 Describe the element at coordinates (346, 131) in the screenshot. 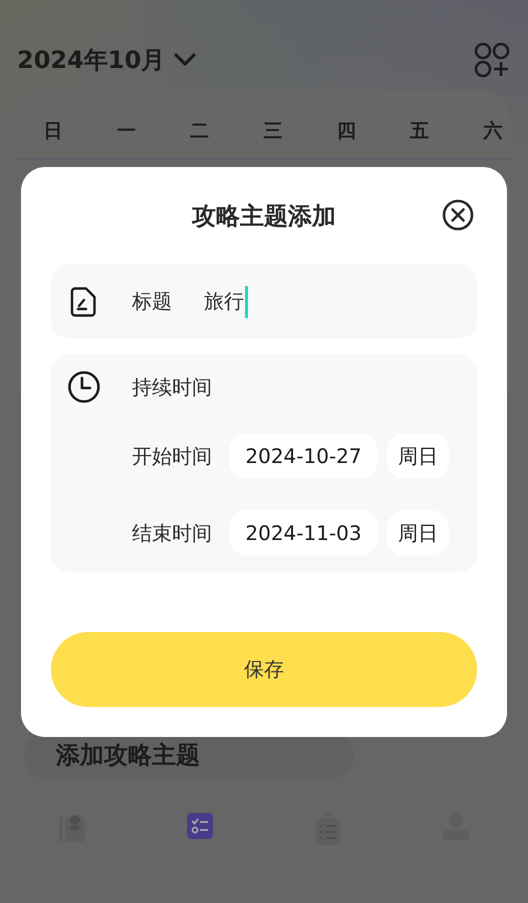

I see `weekday-label: 四` at that location.